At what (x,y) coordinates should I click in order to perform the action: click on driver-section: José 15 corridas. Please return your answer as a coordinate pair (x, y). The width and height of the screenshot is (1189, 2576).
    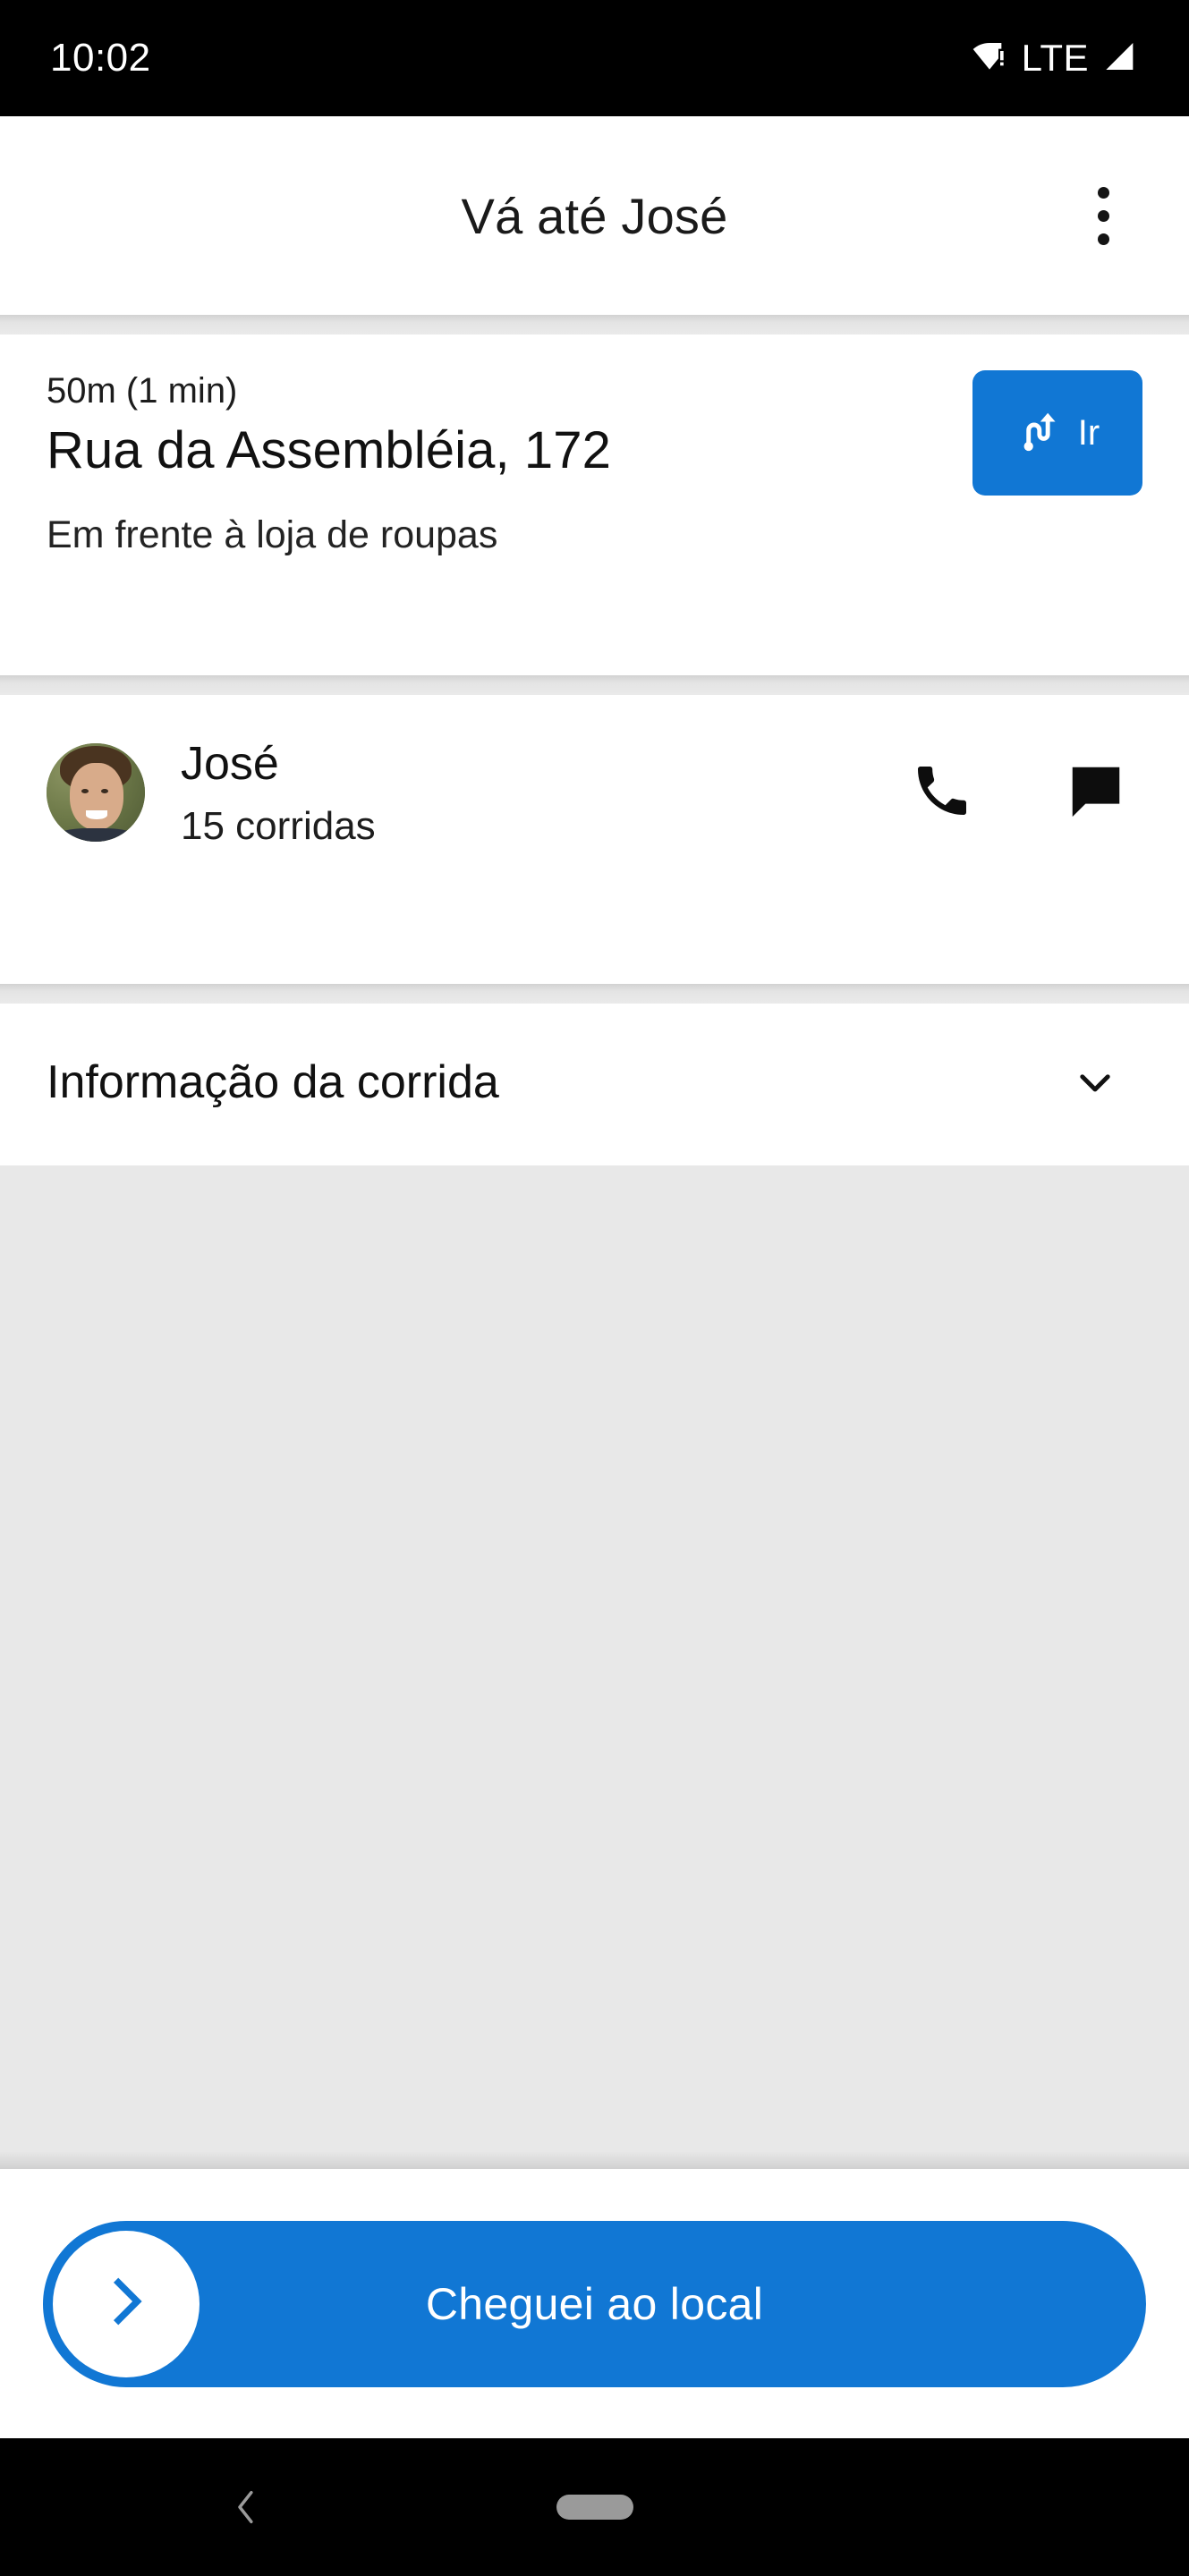
    Looking at the image, I should click on (594, 783).